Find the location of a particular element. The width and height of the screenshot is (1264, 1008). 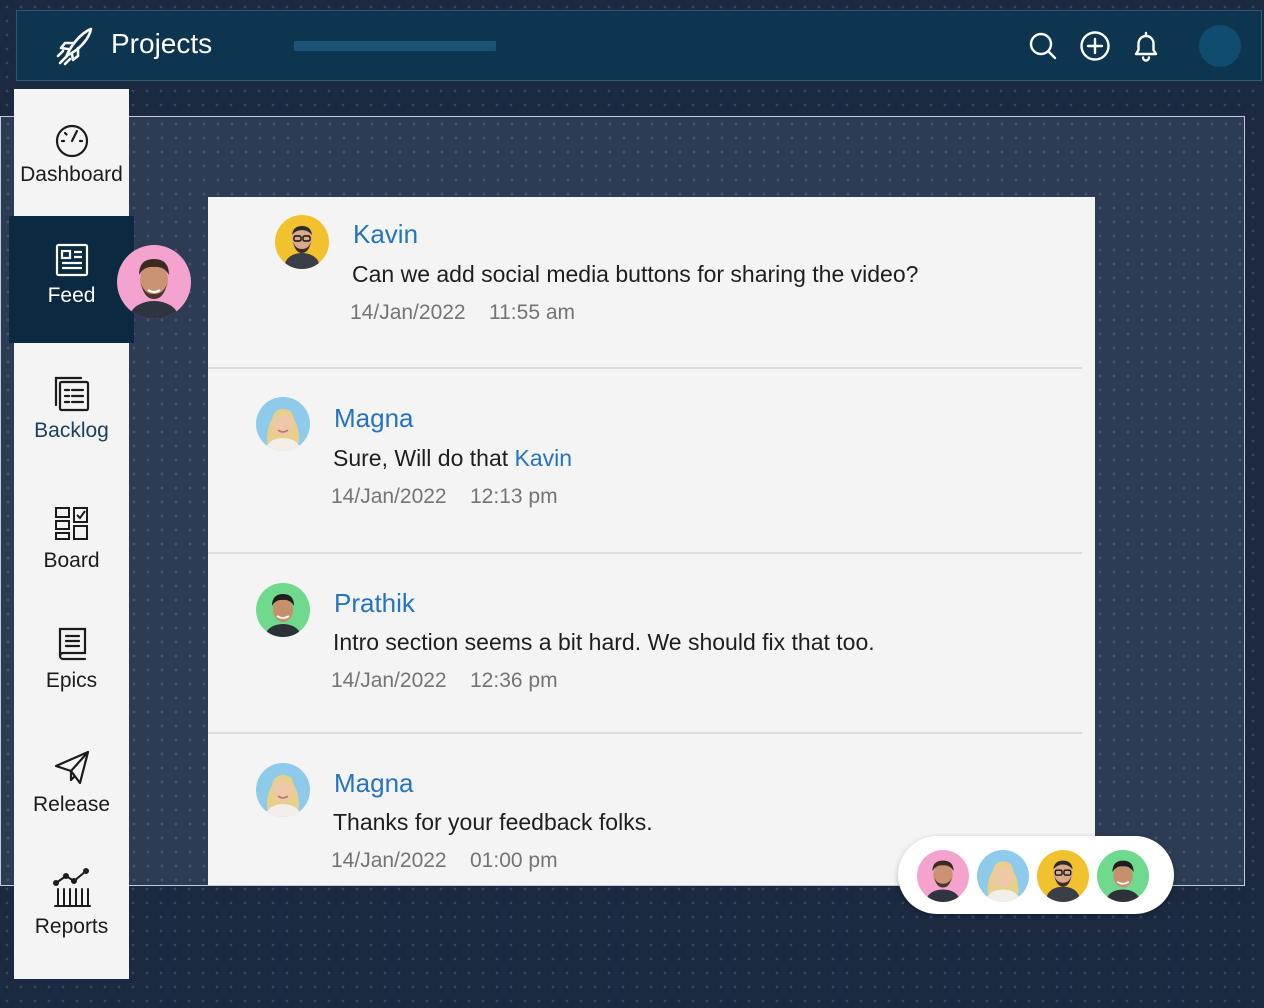

post-text: Sure, Will do that Kavin is located at coordinates (452, 458).